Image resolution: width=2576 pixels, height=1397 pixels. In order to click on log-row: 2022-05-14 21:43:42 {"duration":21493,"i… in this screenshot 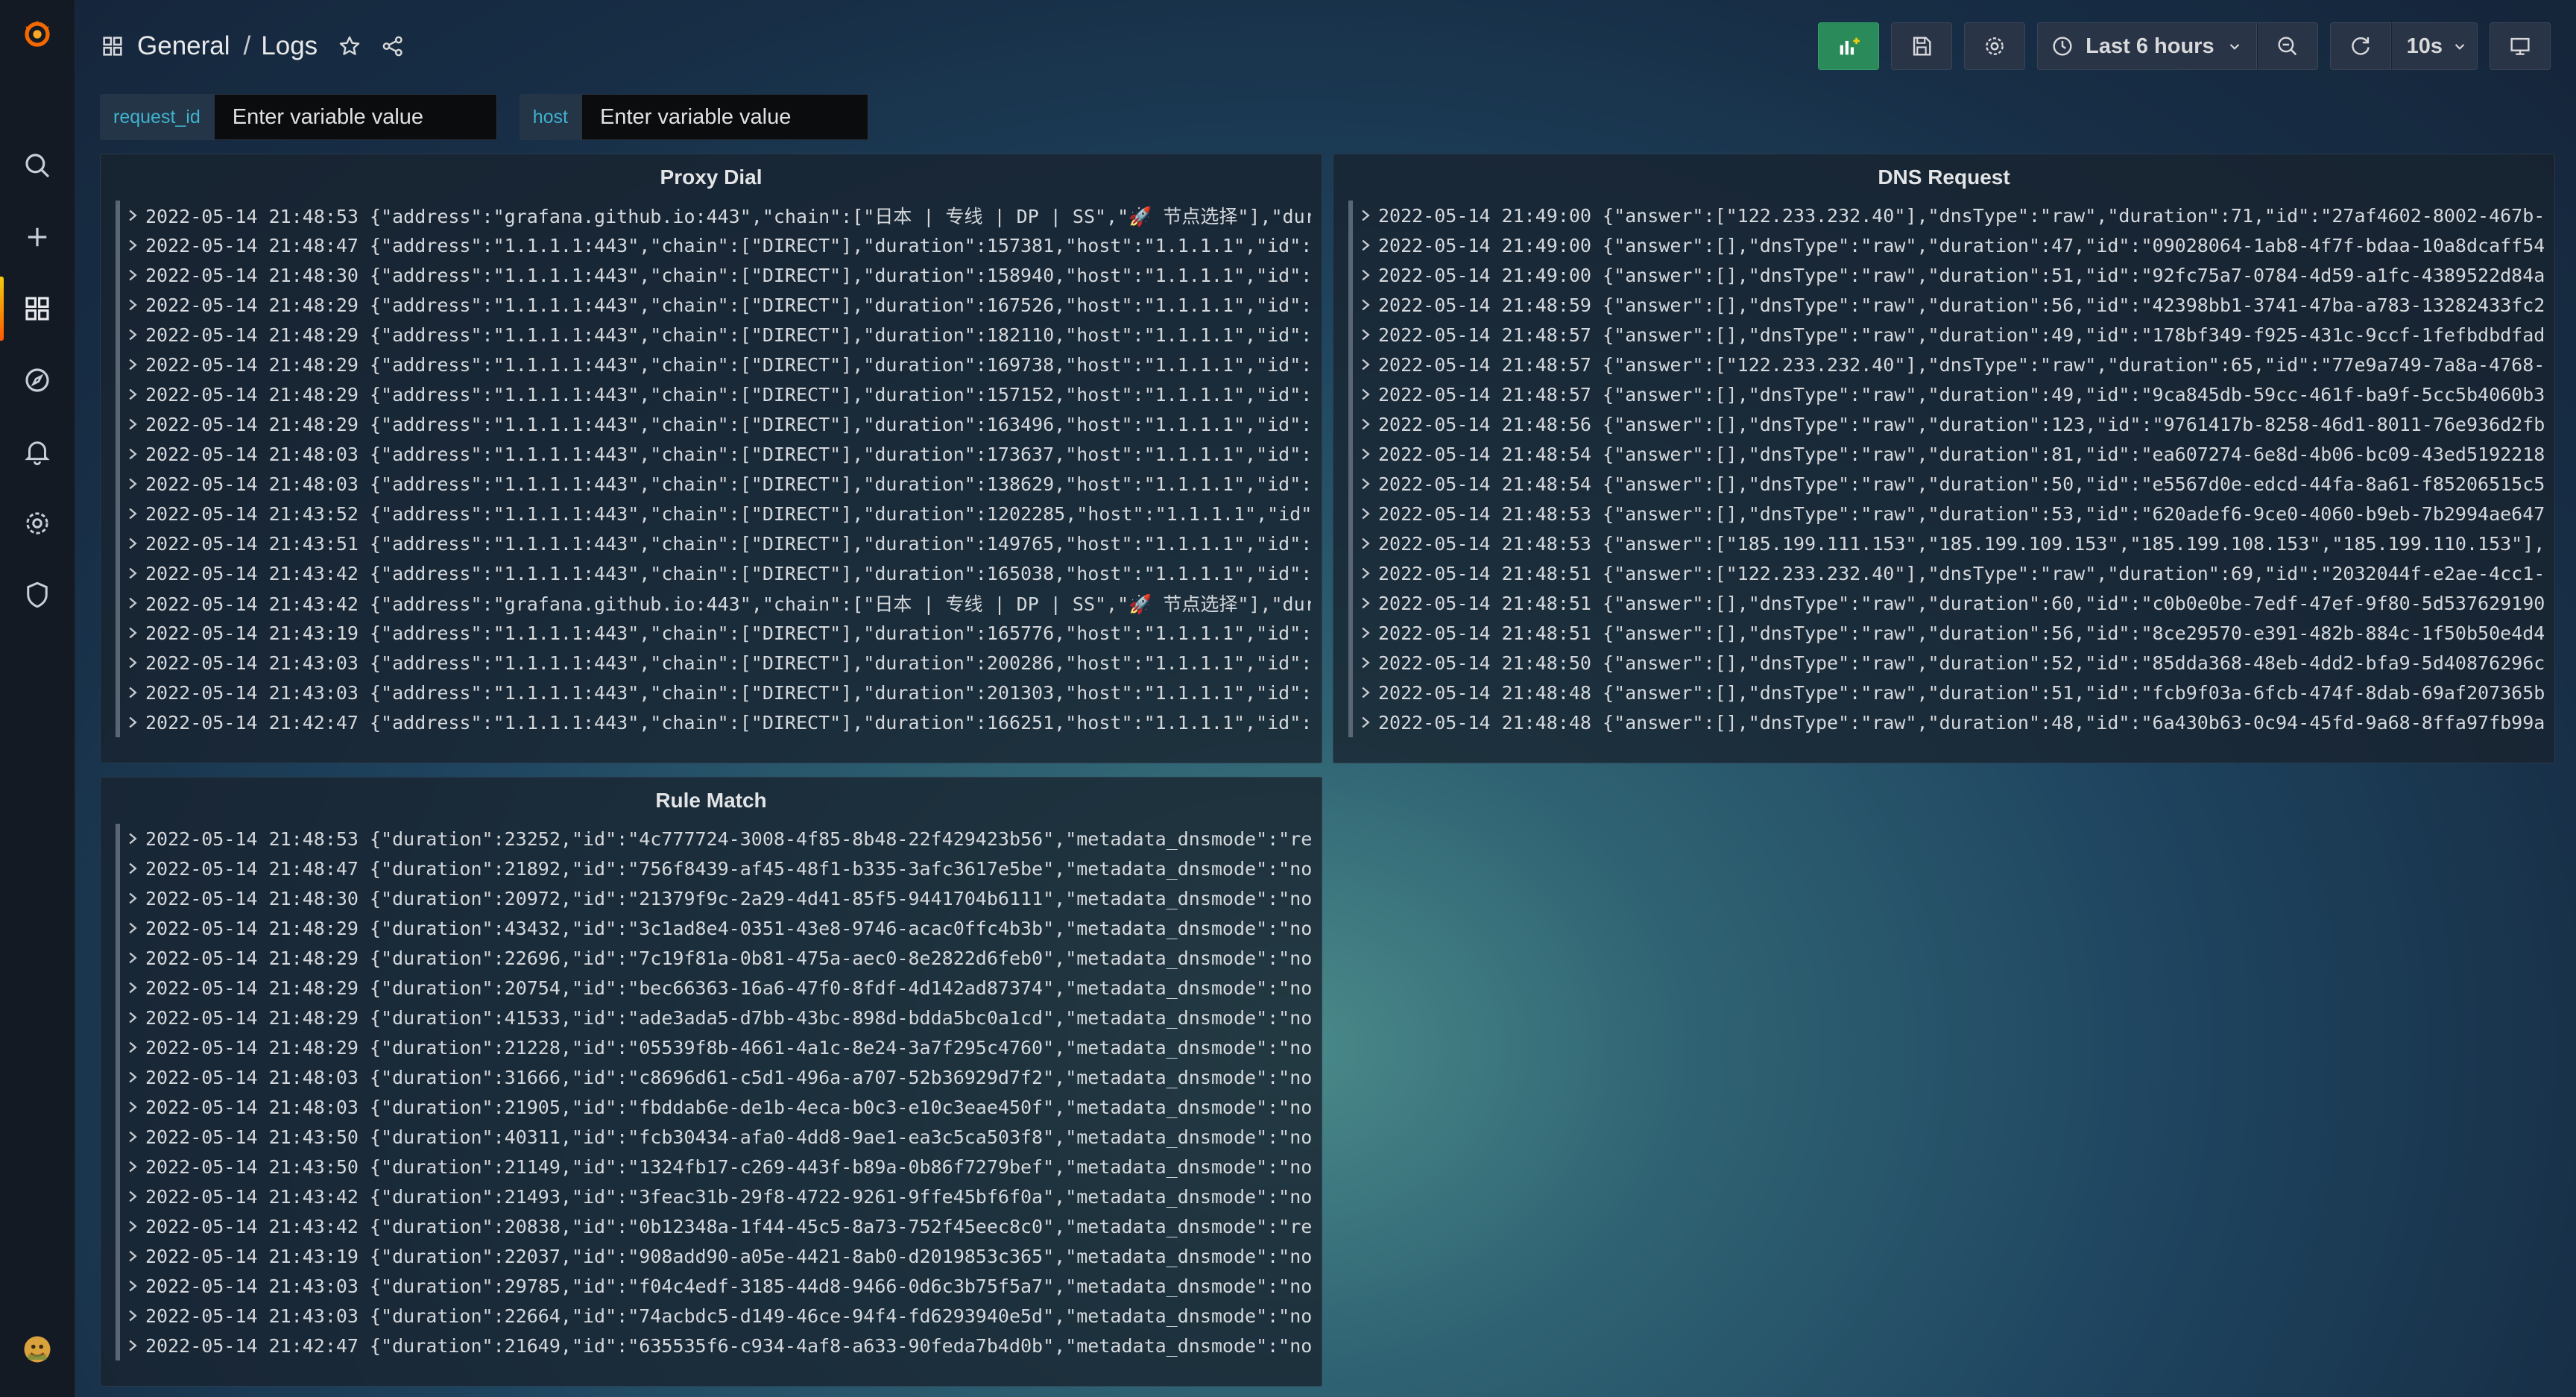, I will do `click(714, 1196)`.